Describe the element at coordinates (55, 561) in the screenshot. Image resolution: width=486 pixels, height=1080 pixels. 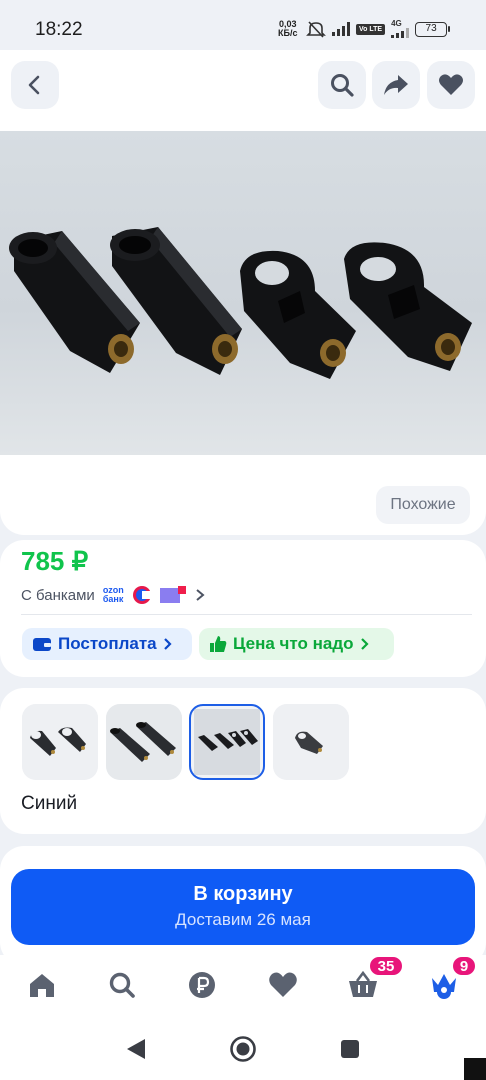
I see `product-price: 785 ₽` at that location.